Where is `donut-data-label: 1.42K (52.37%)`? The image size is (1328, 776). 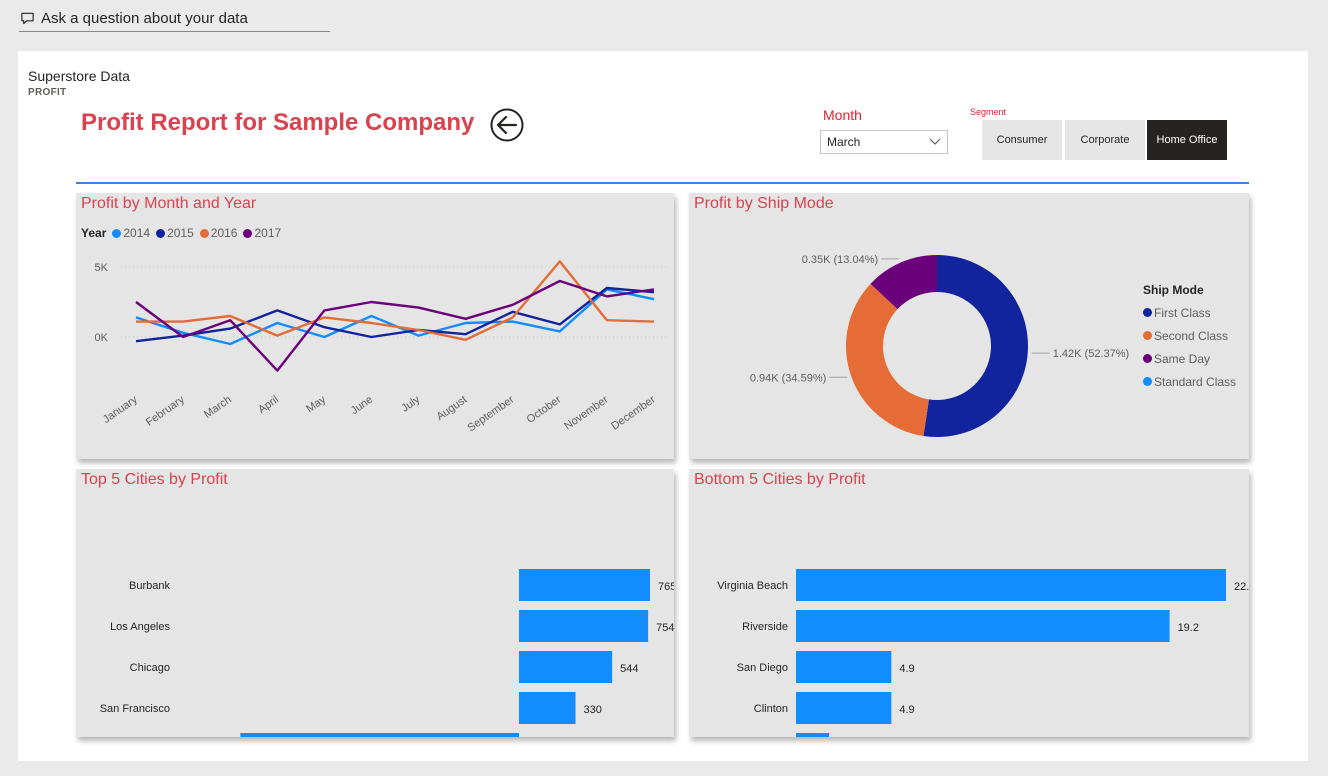 donut-data-label: 1.42K (52.37%) is located at coordinates (1091, 354).